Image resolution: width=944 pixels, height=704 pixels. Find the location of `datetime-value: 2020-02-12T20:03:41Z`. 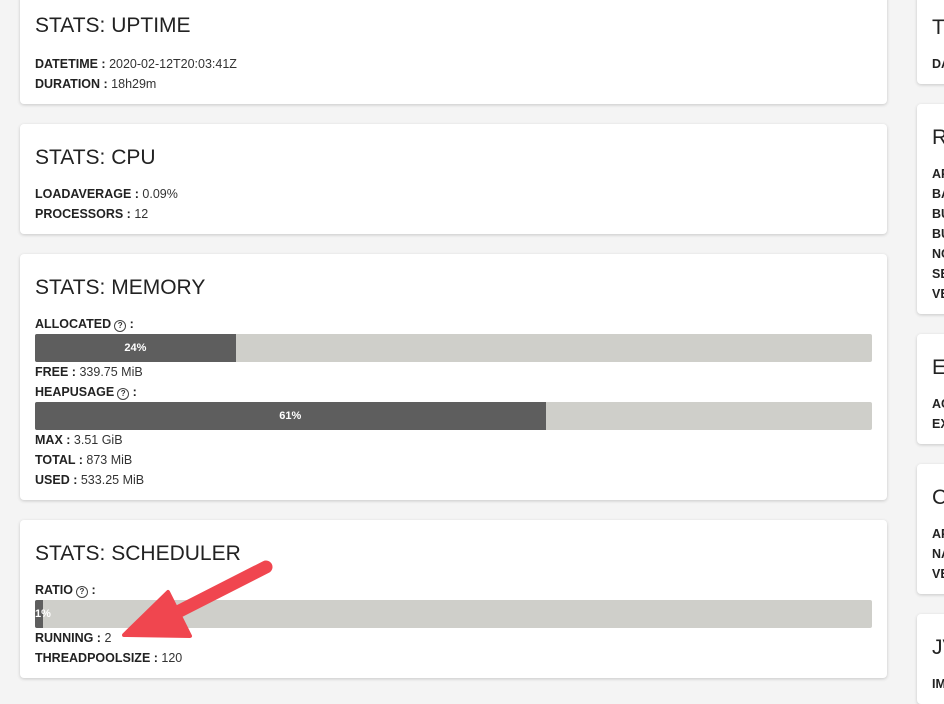

datetime-value: 2020-02-12T20:03:41Z is located at coordinates (173, 64).